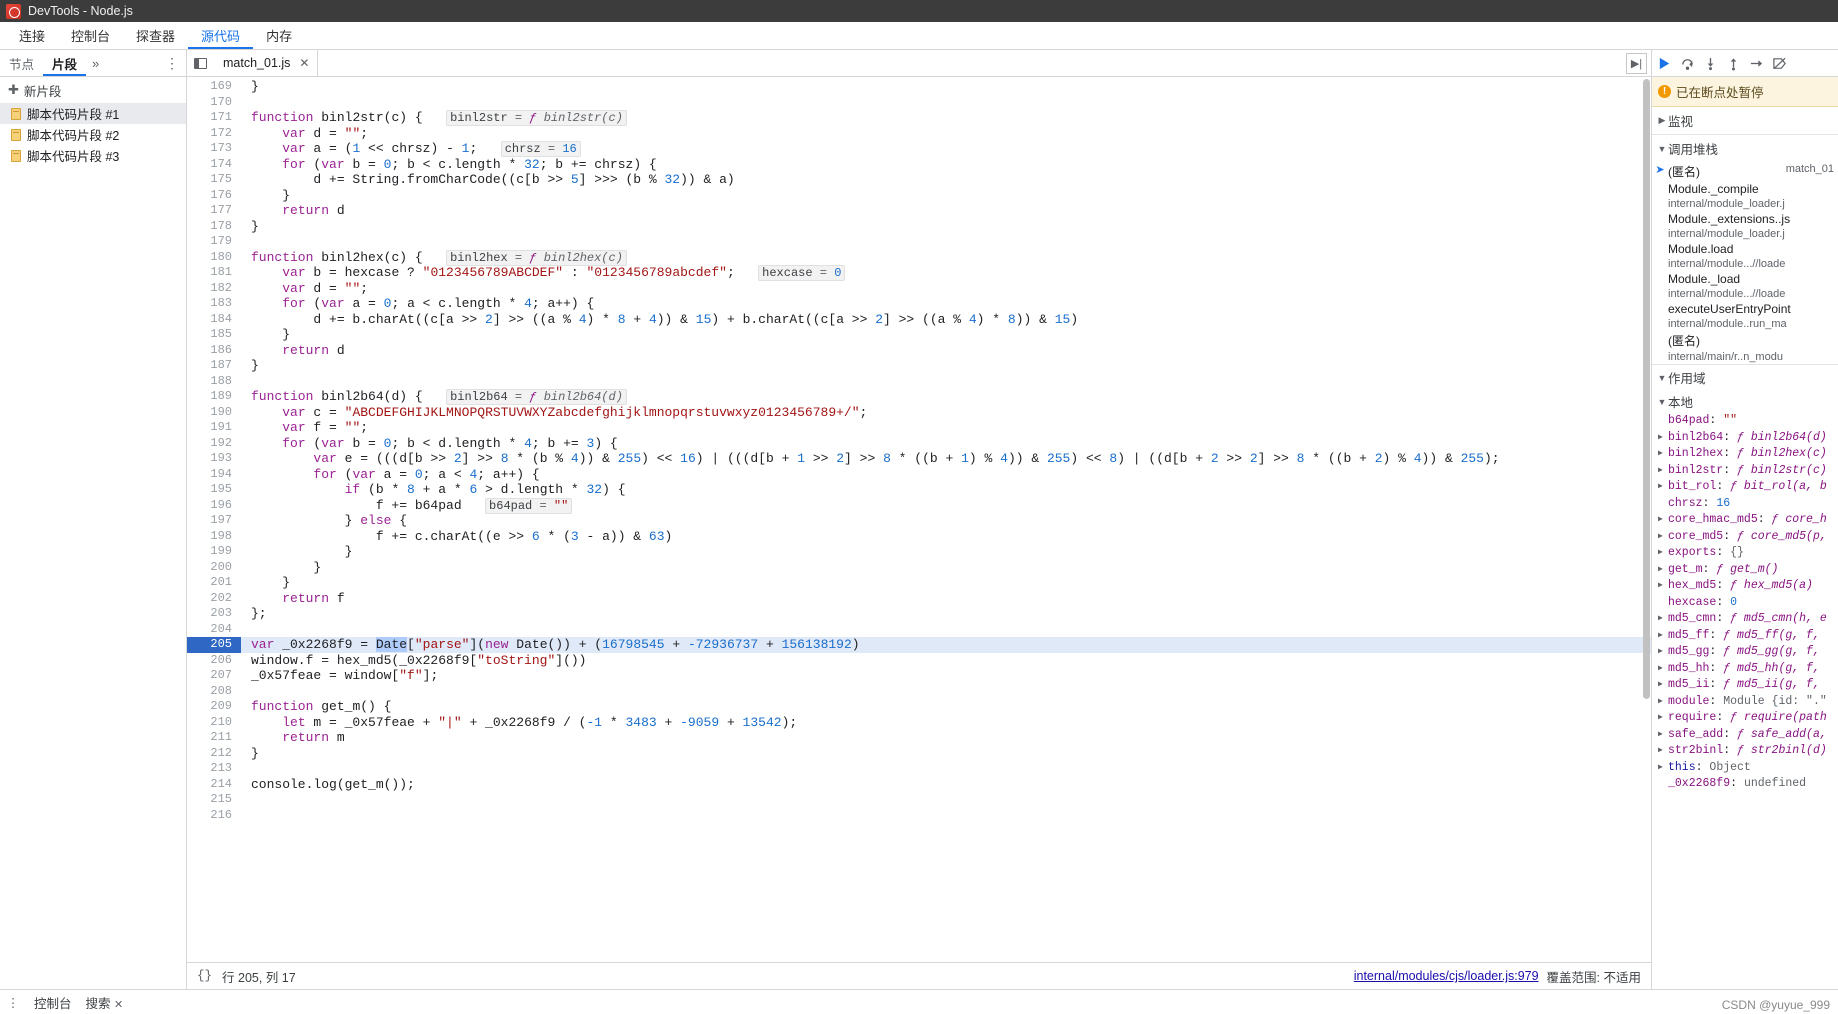 This screenshot has width=1838, height=1014. What do you see at coordinates (1745, 735) in the screenshot?
I see `scope-variable-row: ▶ safe_add: ƒ safe_add(a,` at bounding box center [1745, 735].